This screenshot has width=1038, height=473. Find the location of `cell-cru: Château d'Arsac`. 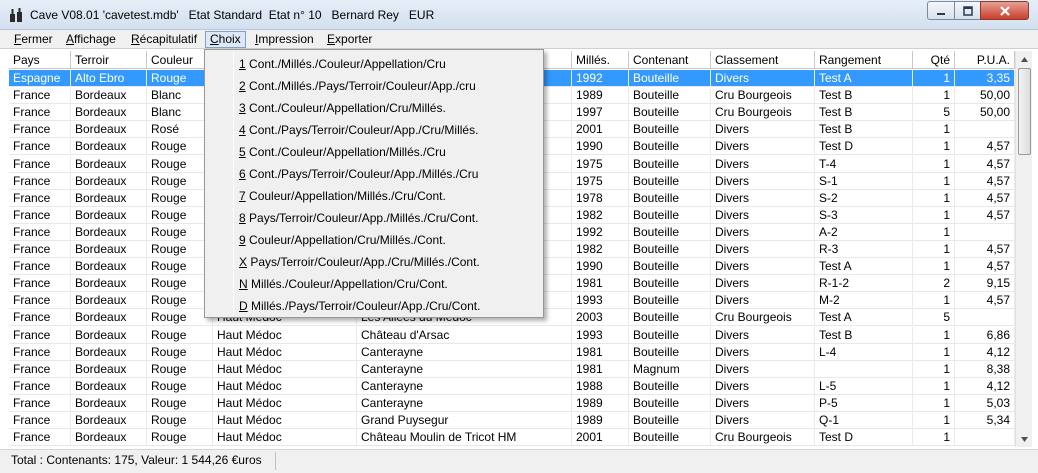

cell-cru: Château d'Arsac is located at coordinates (464, 335).